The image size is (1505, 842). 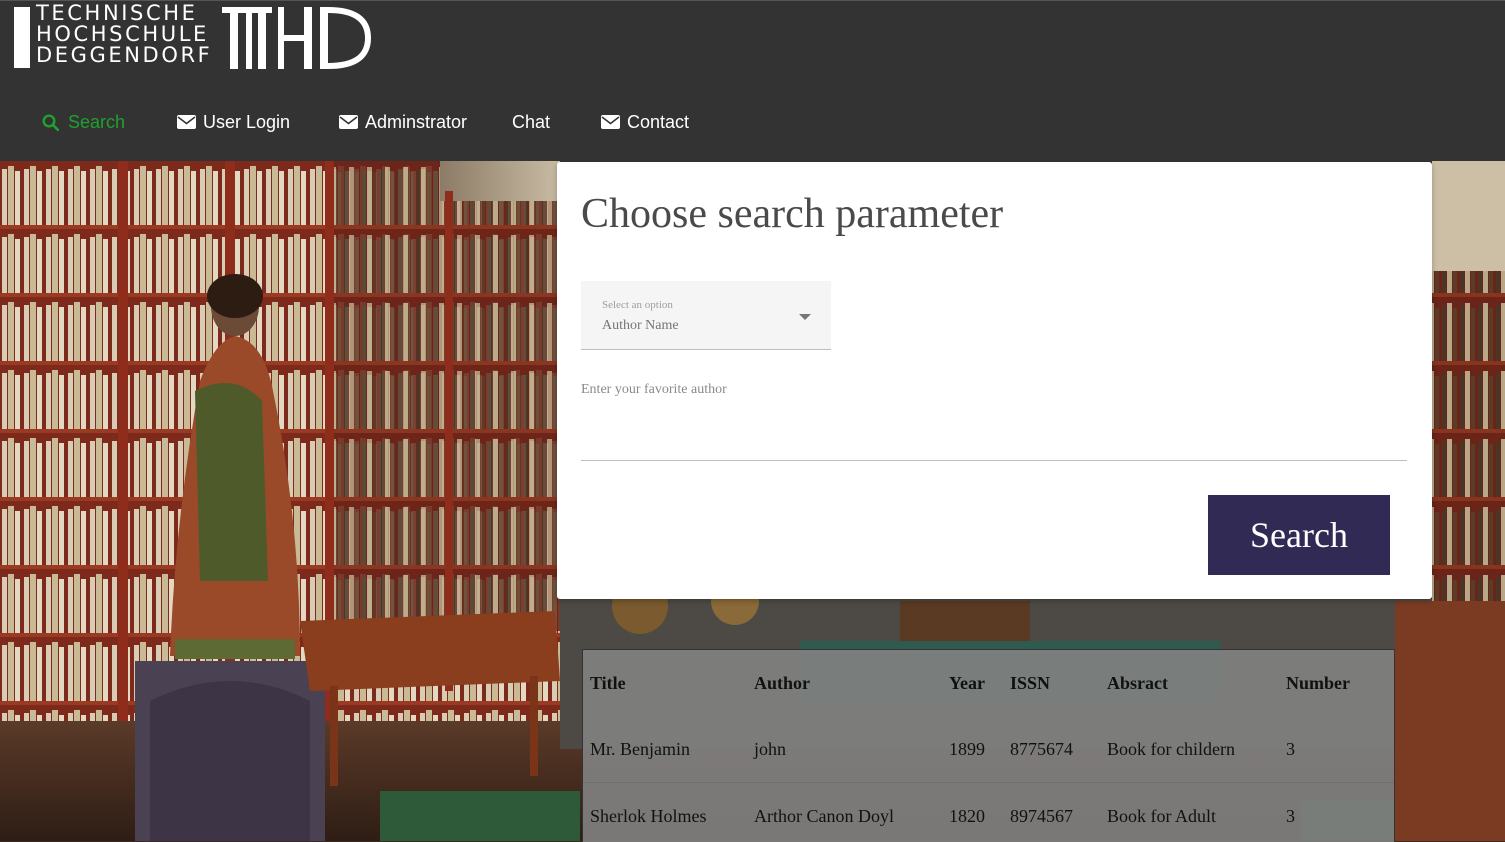 What do you see at coordinates (844, 683) in the screenshot?
I see `column-header-author: Author` at bounding box center [844, 683].